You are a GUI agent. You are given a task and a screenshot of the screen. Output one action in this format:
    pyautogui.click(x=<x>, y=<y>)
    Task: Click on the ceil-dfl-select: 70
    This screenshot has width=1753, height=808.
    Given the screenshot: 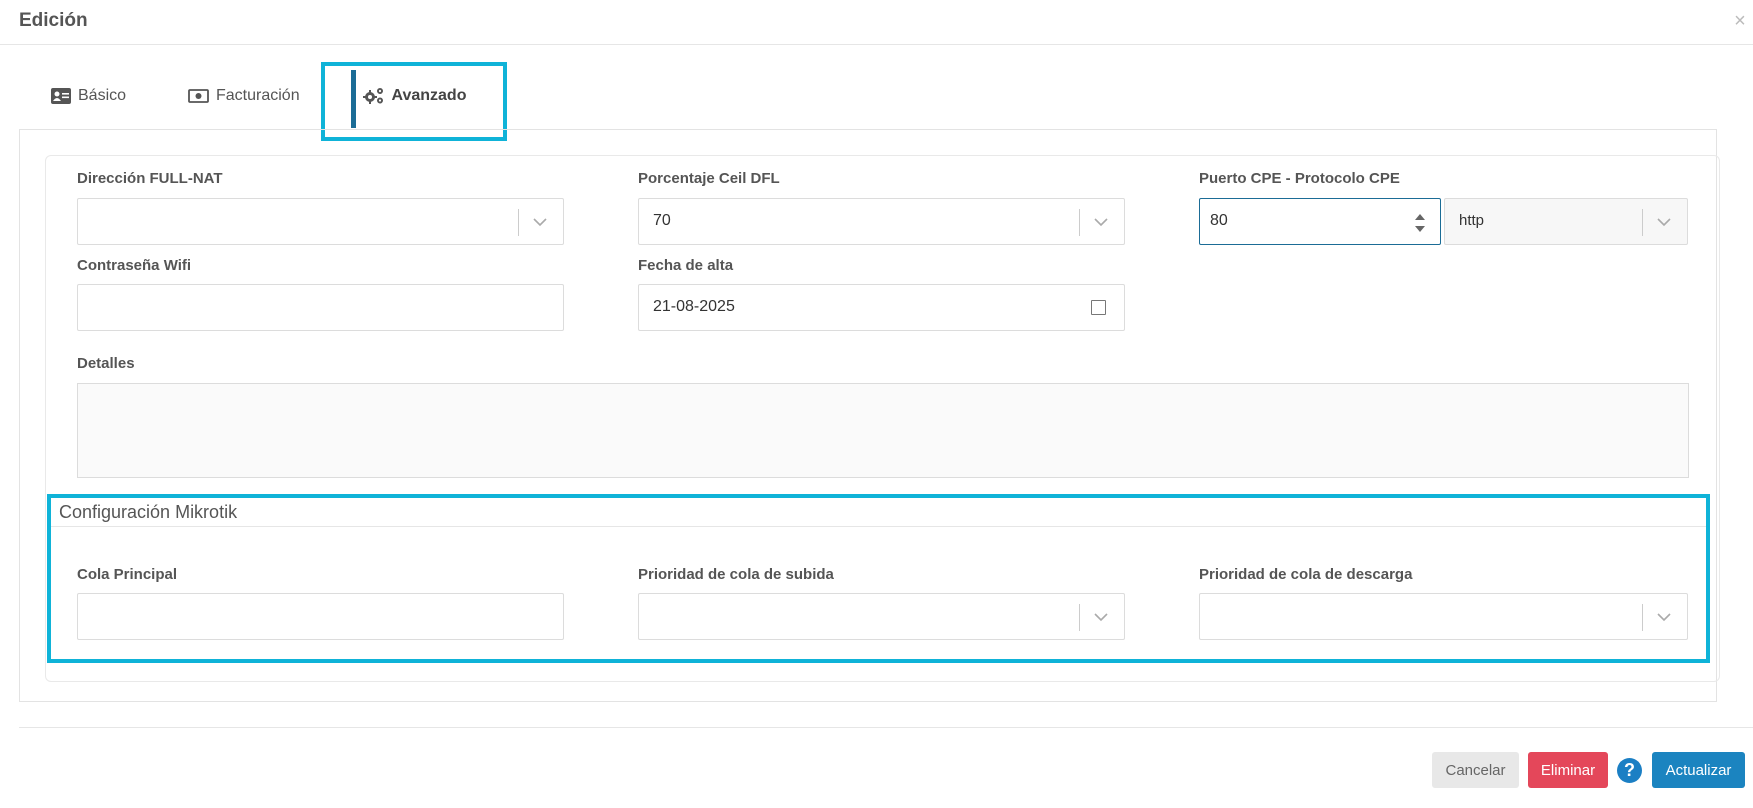 What is the action you would take?
    pyautogui.click(x=881, y=221)
    